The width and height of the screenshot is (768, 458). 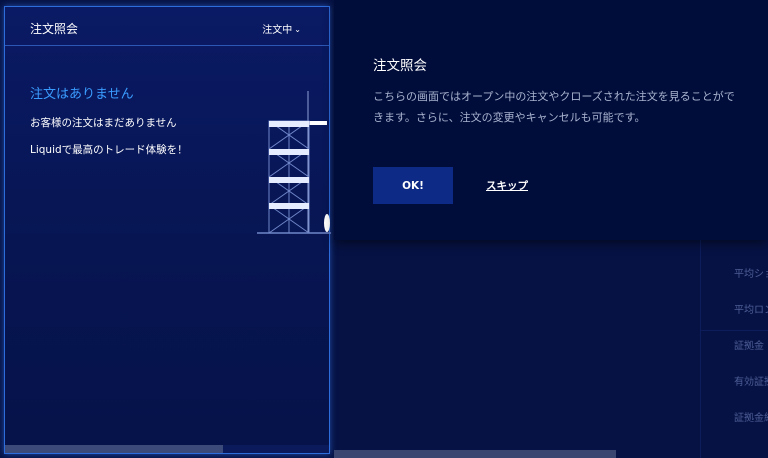 What do you see at coordinates (413, 185) in the screenshot?
I see `ok-button: OK!` at bounding box center [413, 185].